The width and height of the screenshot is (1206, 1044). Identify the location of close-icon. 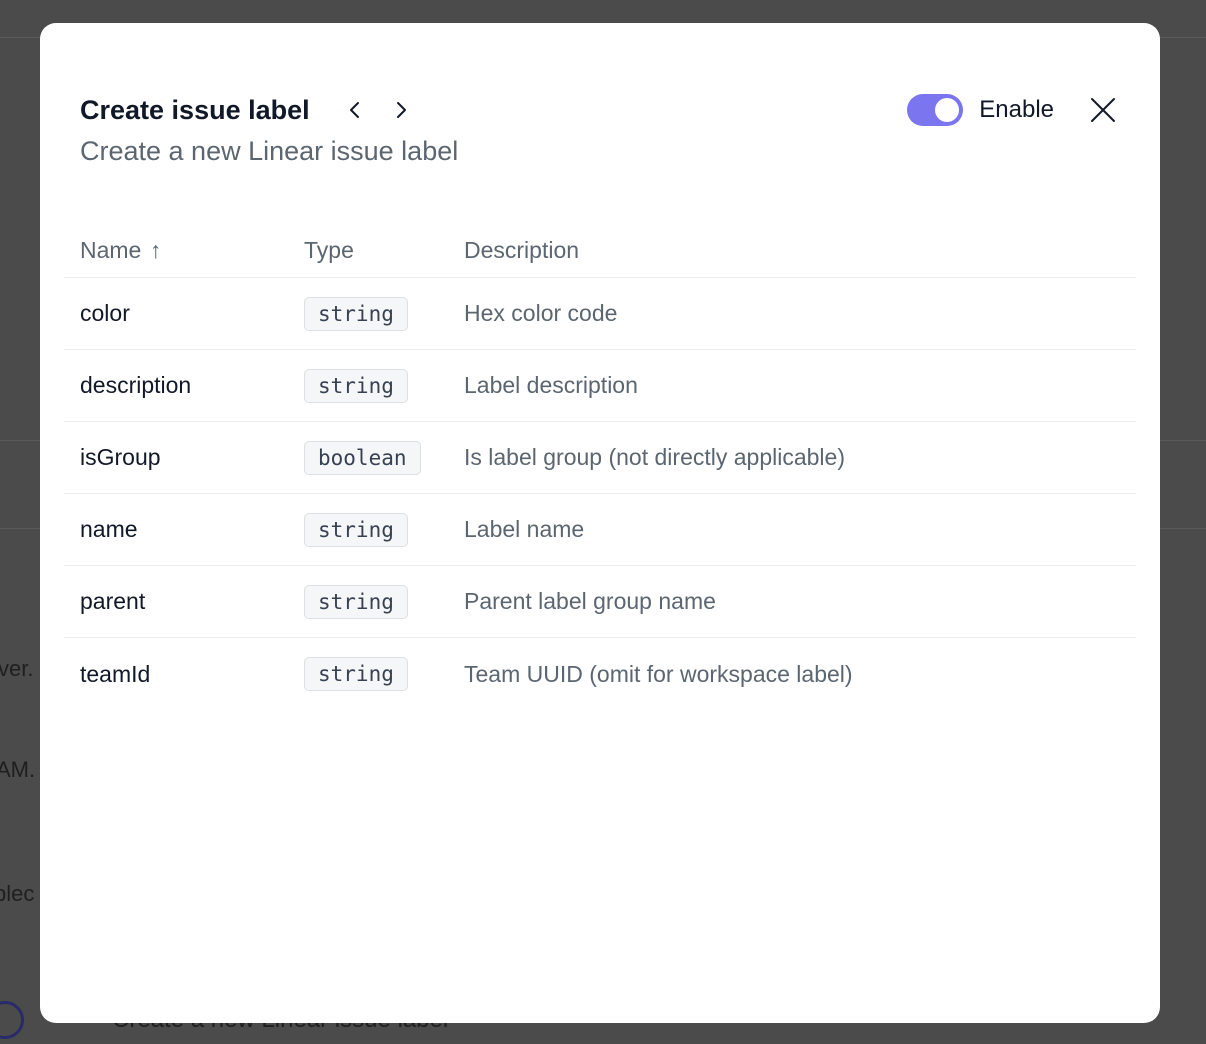
(1103, 110).